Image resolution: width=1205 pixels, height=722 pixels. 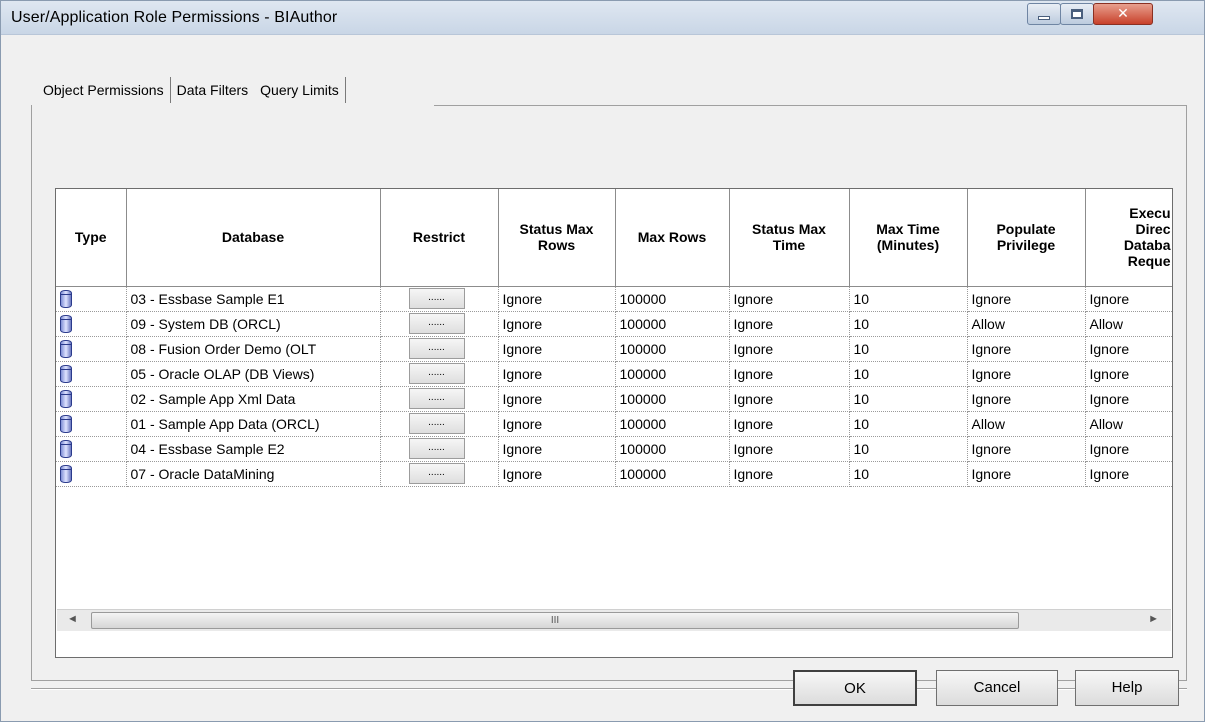 What do you see at coordinates (103, 90) in the screenshot?
I see `tab-object-permissions: Object Permissions` at bounding box center [103, 90].